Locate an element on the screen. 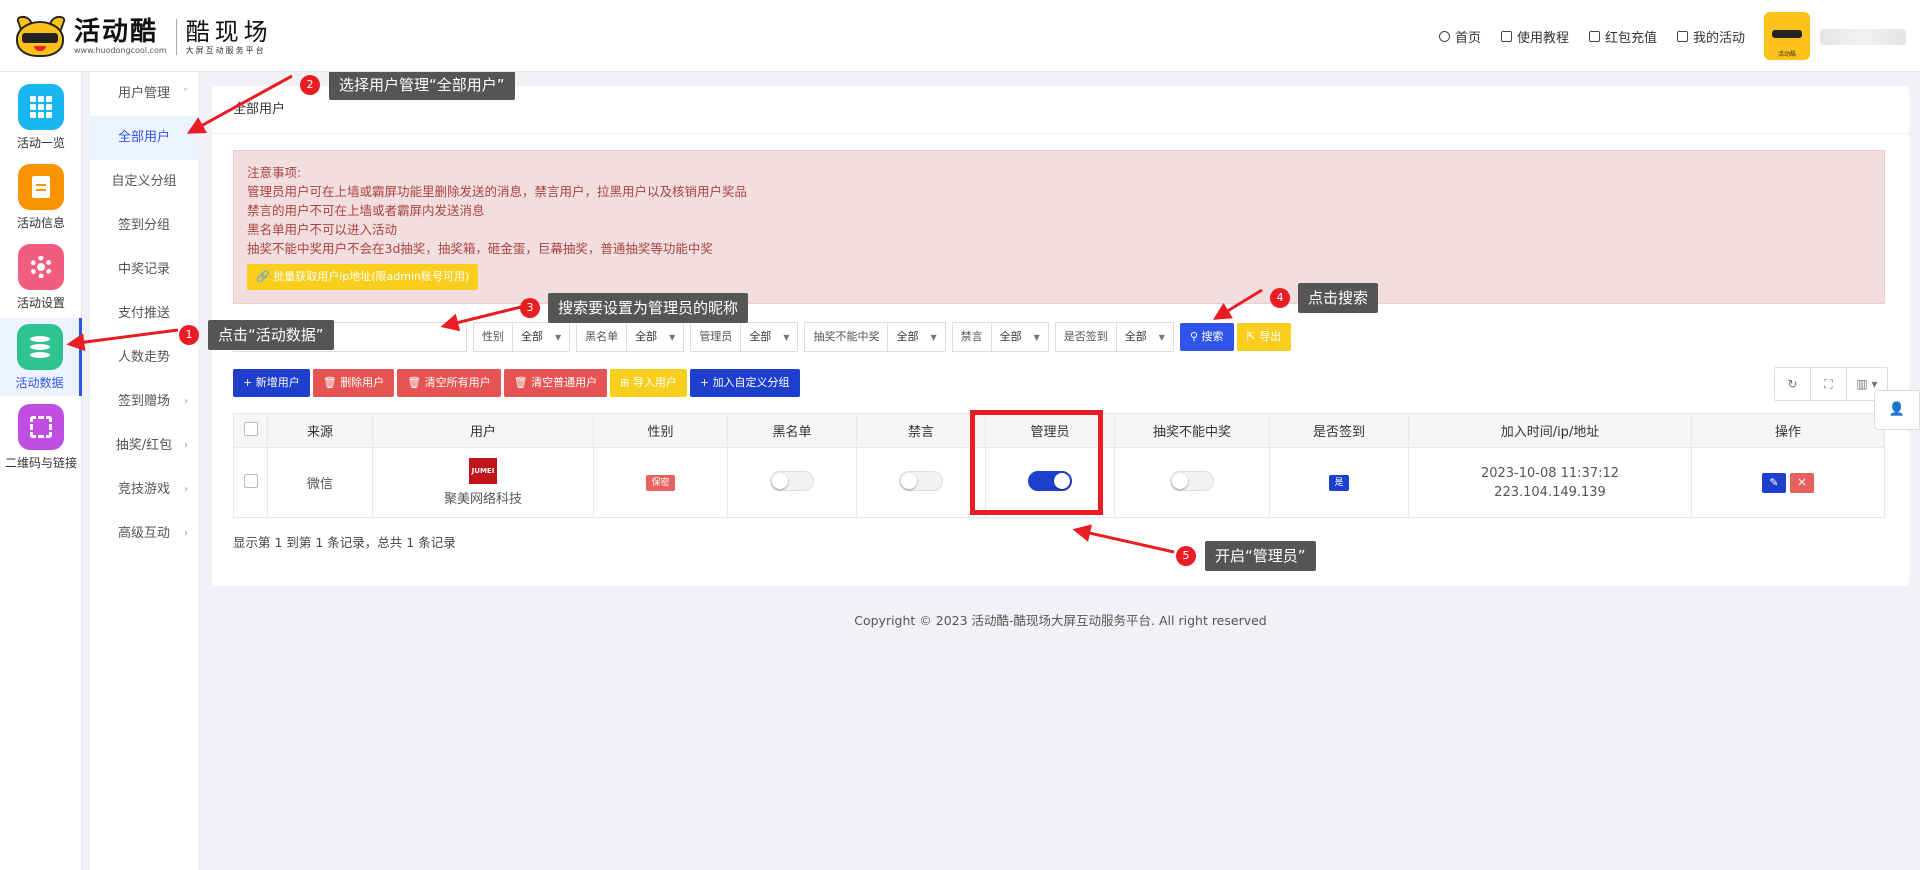  logo-slogan: 大屏互动服务平台 is located at coordinates (225, 50).